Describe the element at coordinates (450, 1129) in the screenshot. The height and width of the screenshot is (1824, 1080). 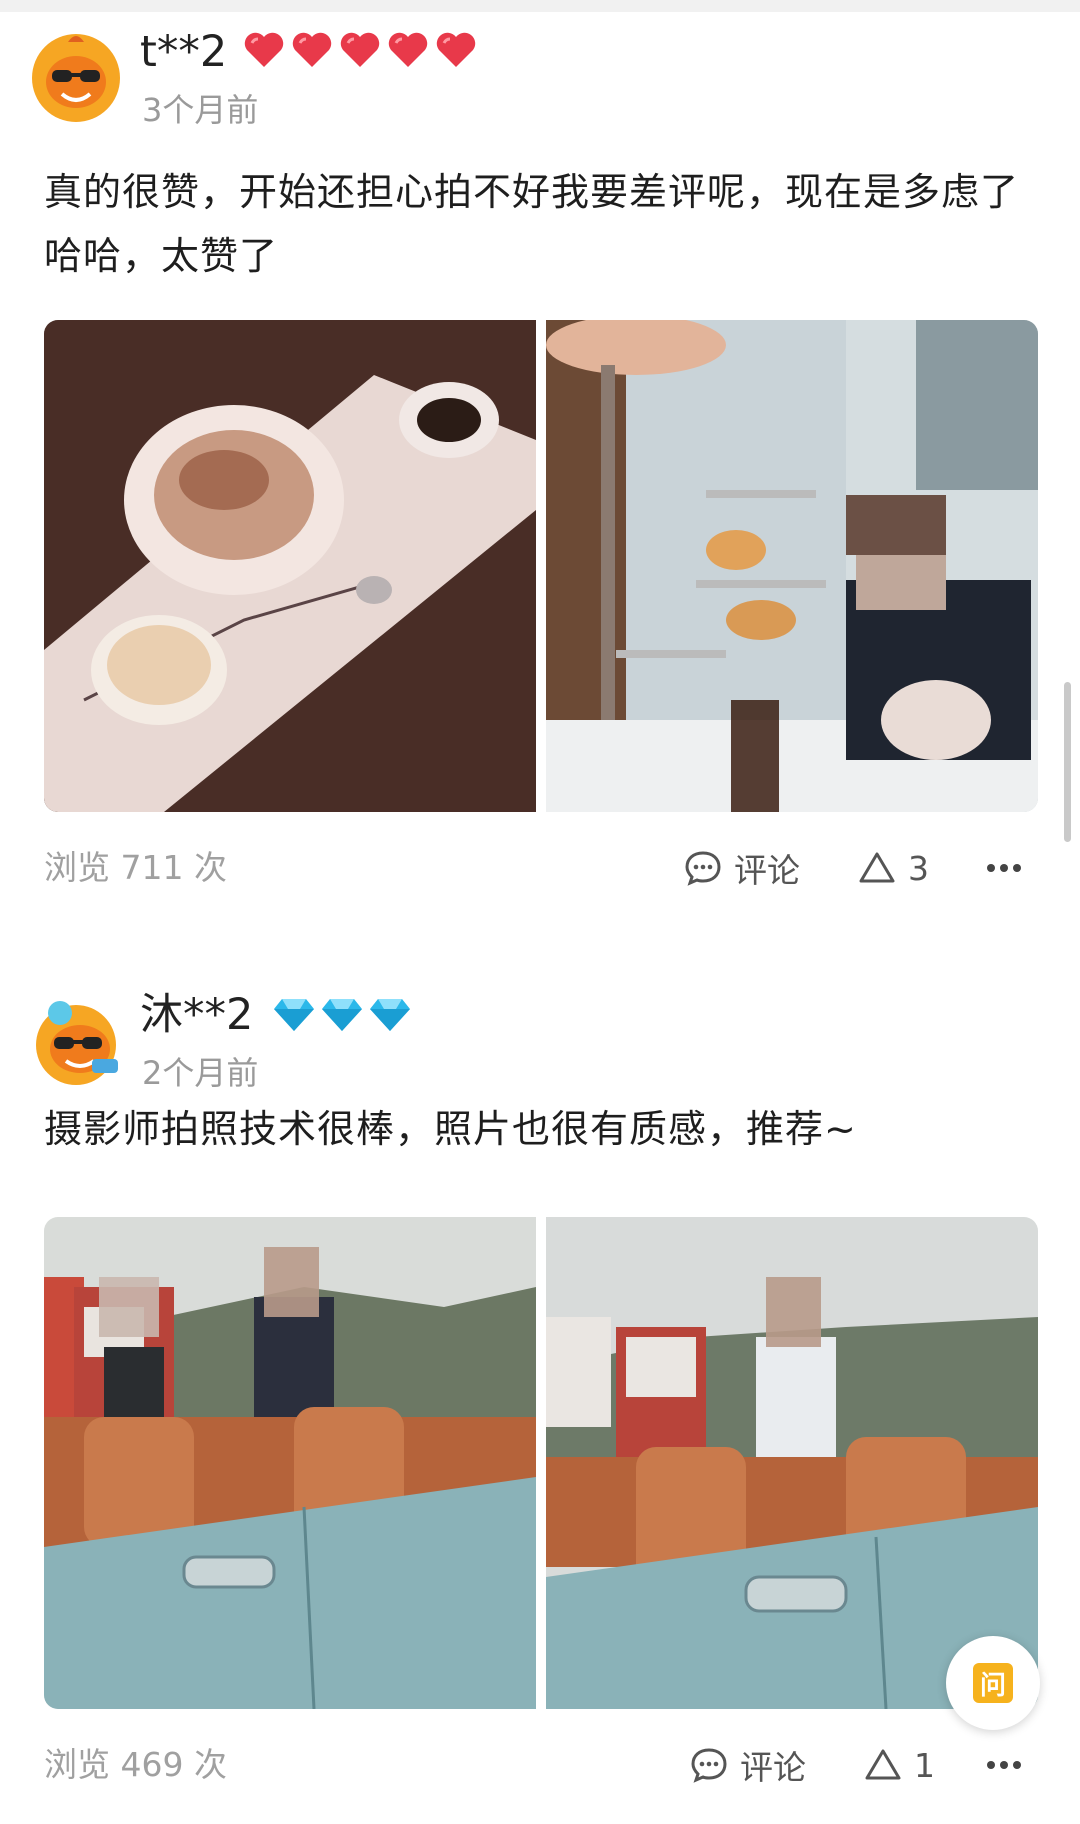
I see `review-text: 摄影师拍照技术很棒，照片也很有质感，推荐~` at that location.